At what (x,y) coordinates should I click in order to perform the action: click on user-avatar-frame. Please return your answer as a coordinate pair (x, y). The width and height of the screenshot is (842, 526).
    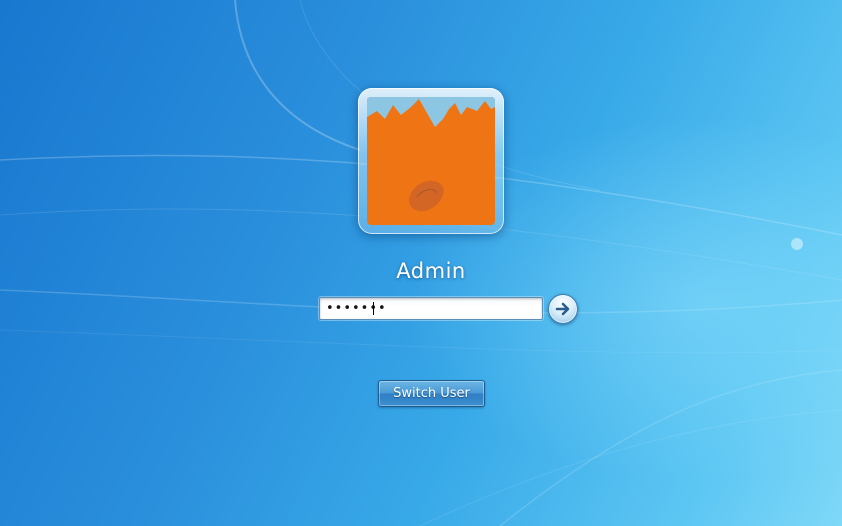
    Looking at the image, I should click on (431, 161).